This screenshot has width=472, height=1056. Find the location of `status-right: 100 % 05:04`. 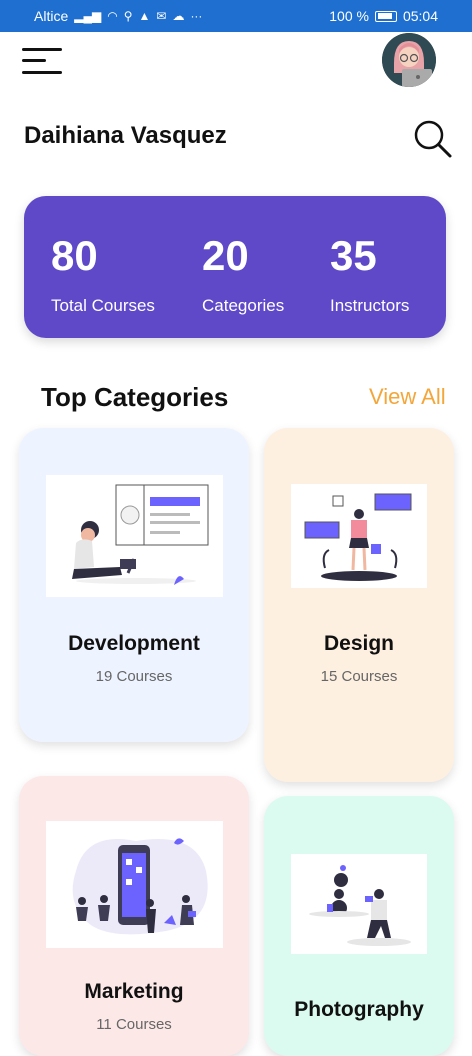

status-right: 100 % 05:04 is located at coordinates (383, 16).